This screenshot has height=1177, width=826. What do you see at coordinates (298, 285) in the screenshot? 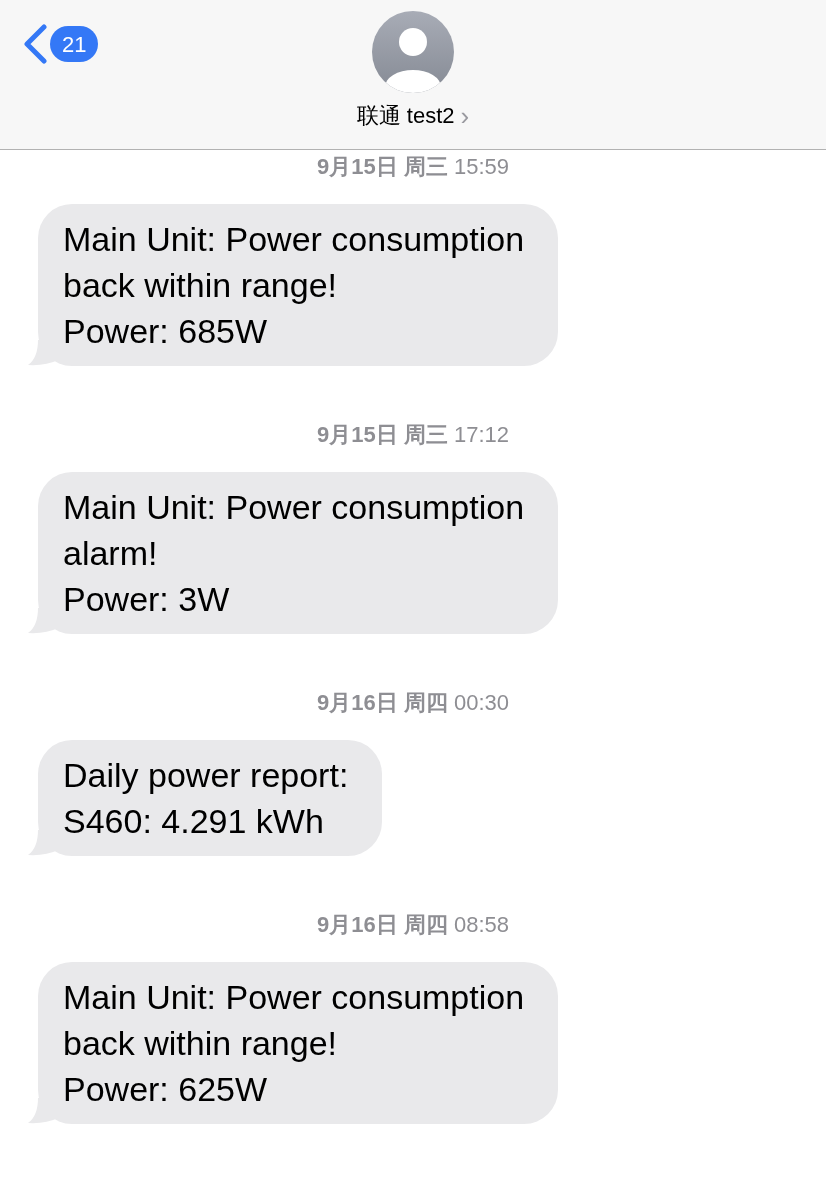
I see `message-bubble: Main Unit: Power consumption back within range! Power: 685W` at bounding box center [298, 285].